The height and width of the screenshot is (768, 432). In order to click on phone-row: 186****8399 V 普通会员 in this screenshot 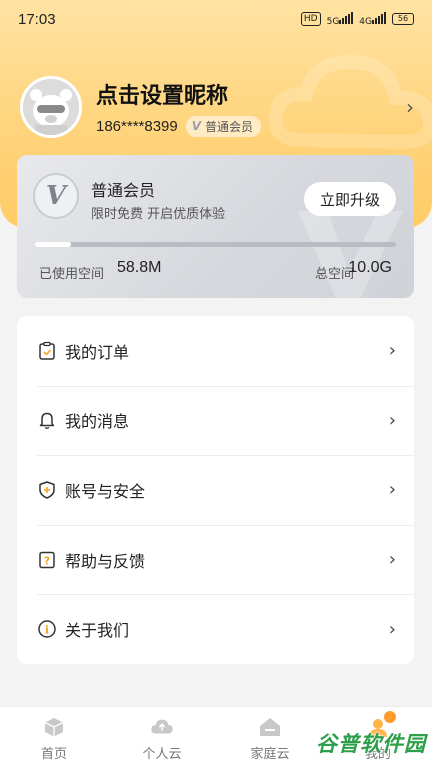, I will do `click(248, 126)`.